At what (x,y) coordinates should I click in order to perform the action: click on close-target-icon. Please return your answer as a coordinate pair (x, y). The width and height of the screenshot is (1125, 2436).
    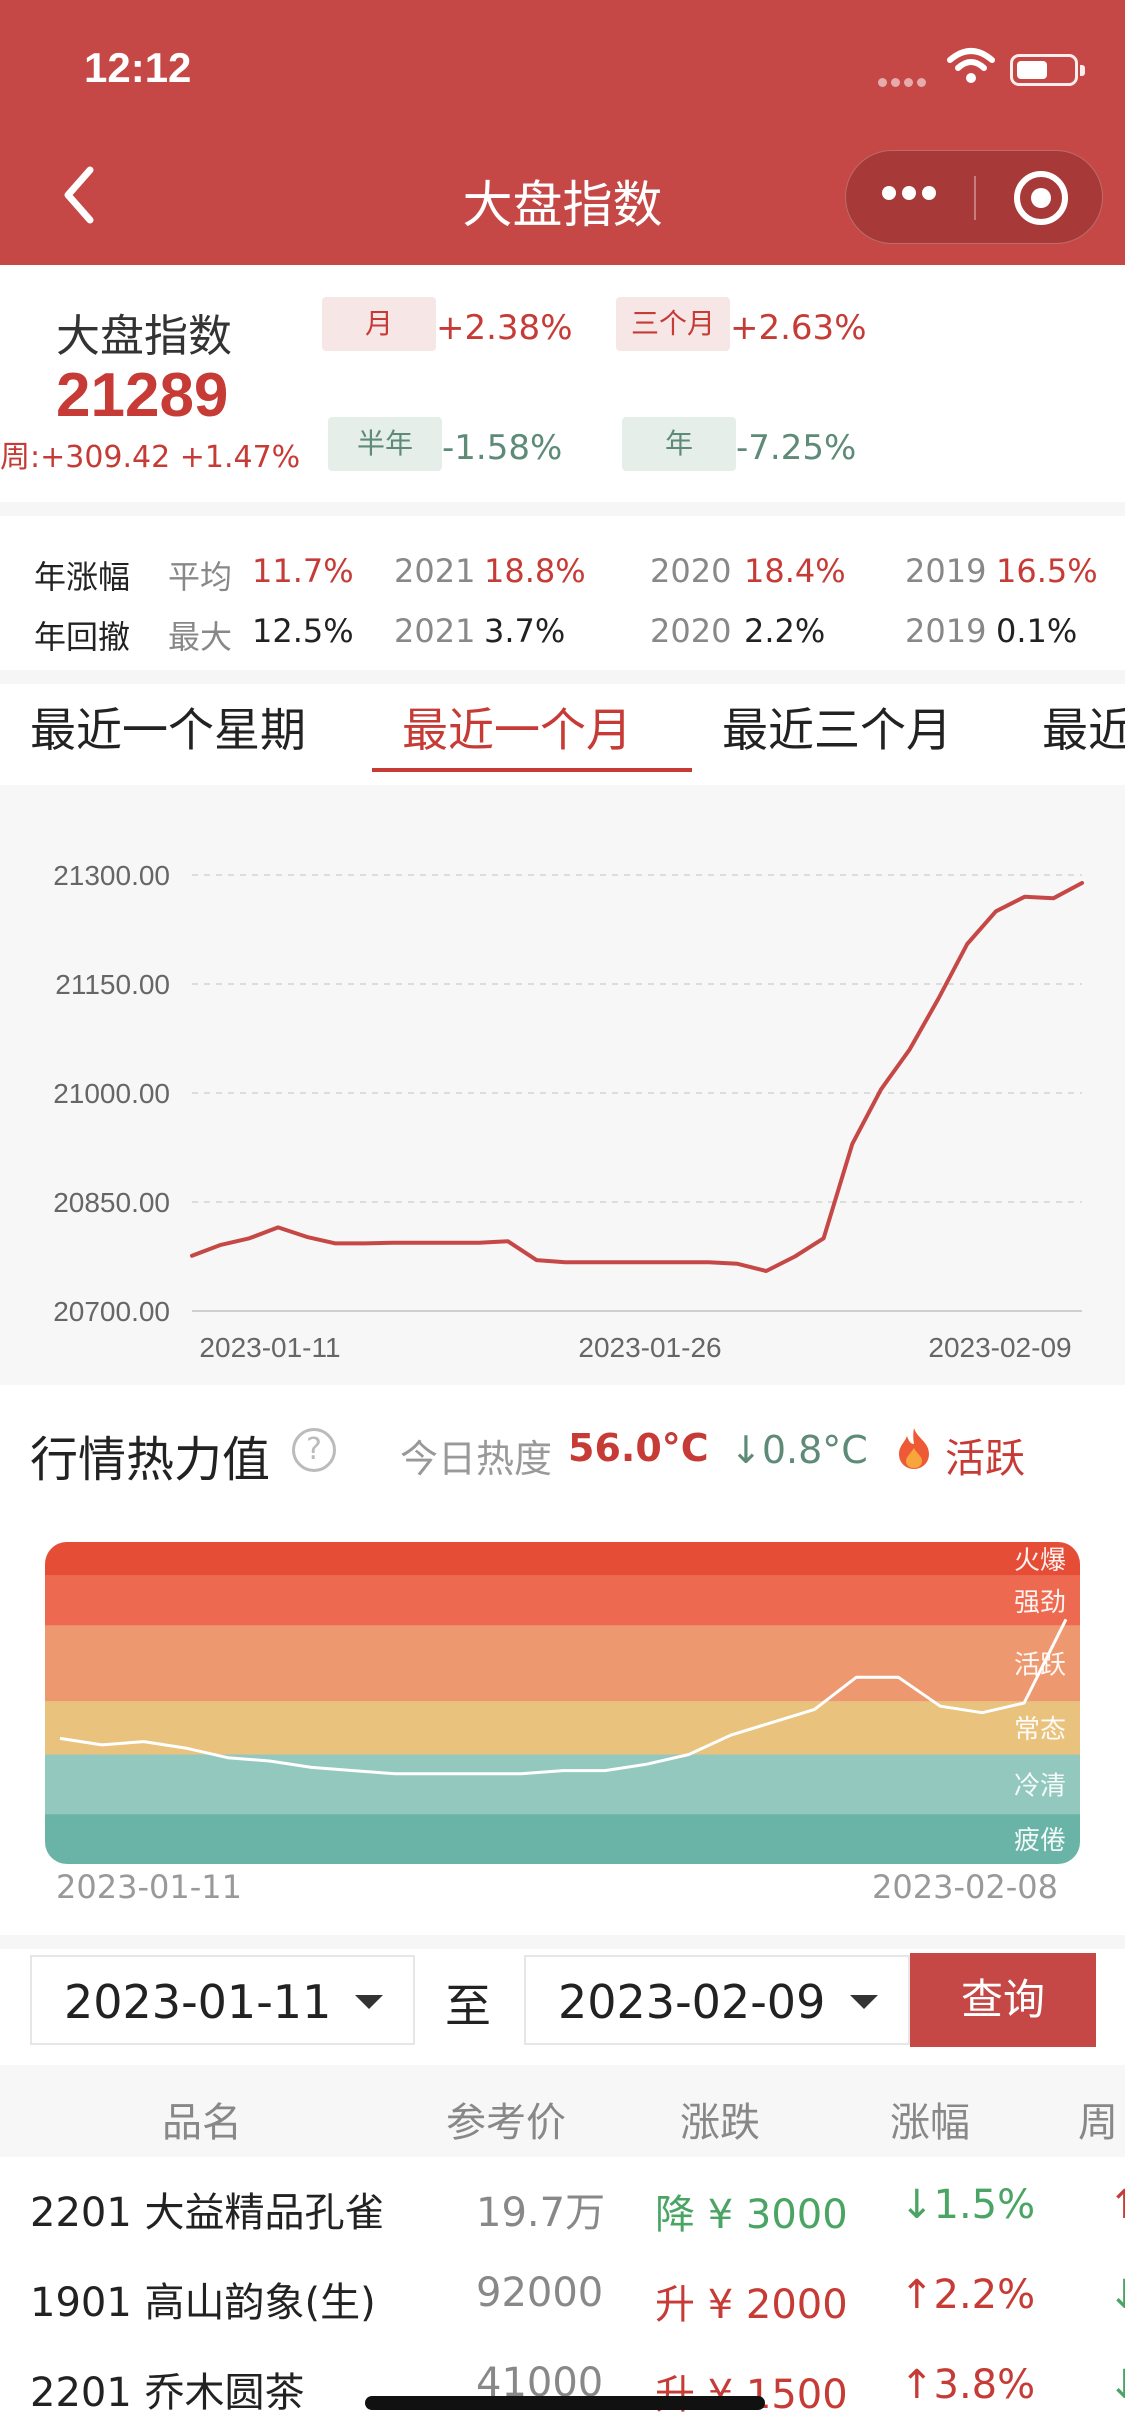
    Looking at the image, I should click on (1041, 198).